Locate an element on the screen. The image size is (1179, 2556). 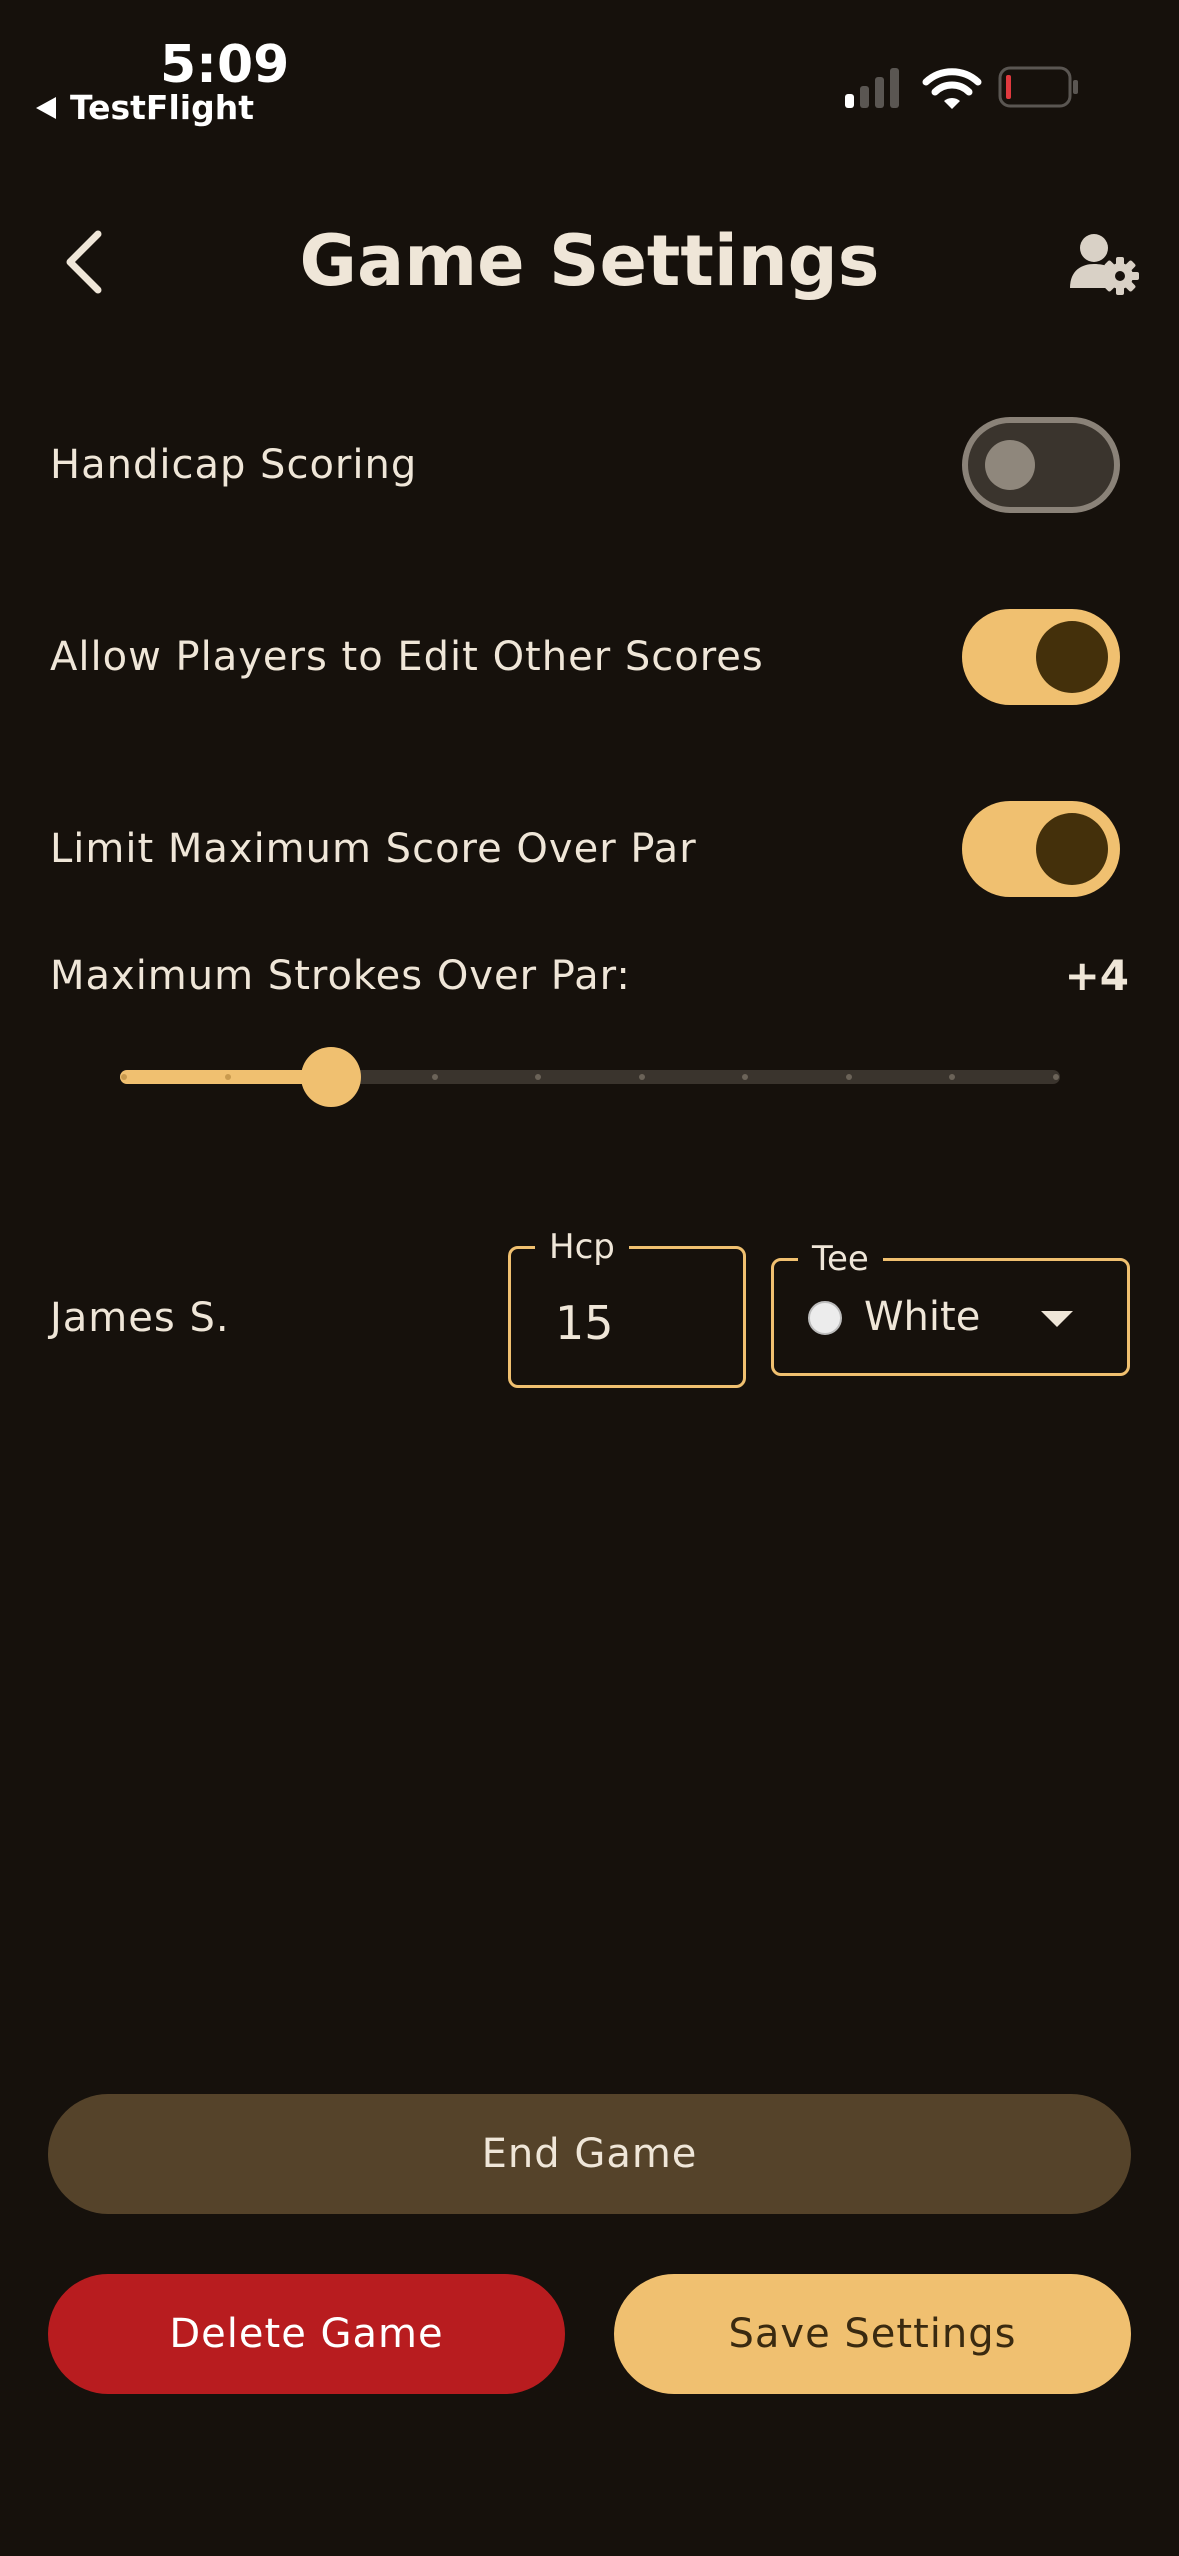
delete-game-button: Delete Game is located at coordinates (306, 2334).